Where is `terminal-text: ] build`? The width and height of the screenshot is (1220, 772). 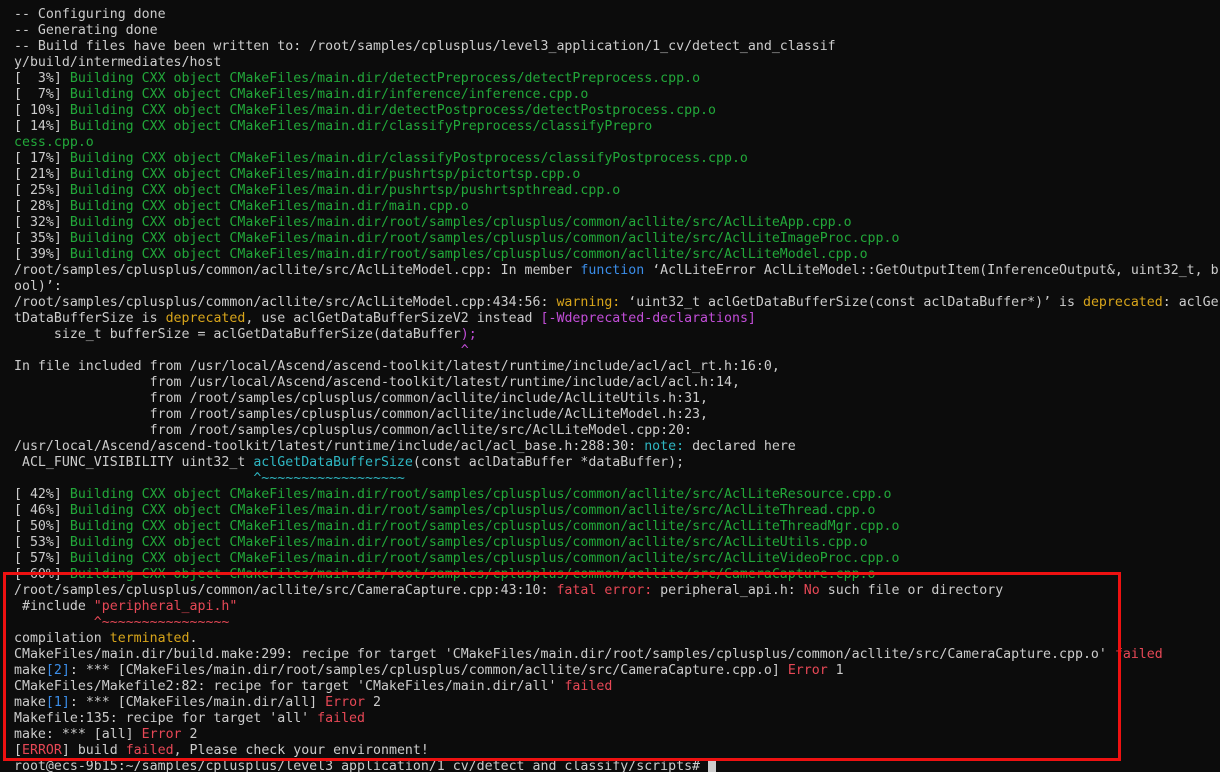 terminal-text: ] build is located at coordinates (93, 750).